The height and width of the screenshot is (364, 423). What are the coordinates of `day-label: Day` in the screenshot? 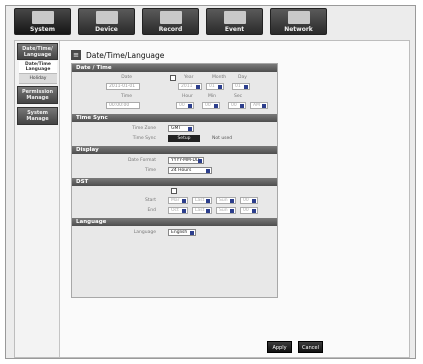 It's located at (242, 77).